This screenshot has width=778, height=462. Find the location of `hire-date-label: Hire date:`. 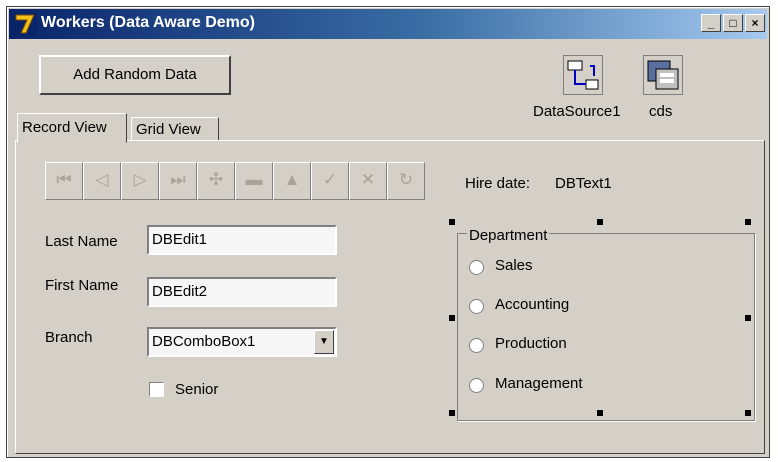

hire-date-label: Hire date: is located at coordinates (498, 183).